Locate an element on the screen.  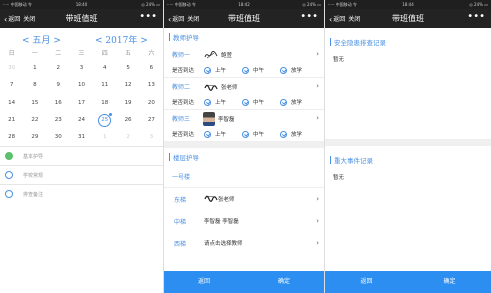
back-label: 返回 is located at coordinates (339, 19).